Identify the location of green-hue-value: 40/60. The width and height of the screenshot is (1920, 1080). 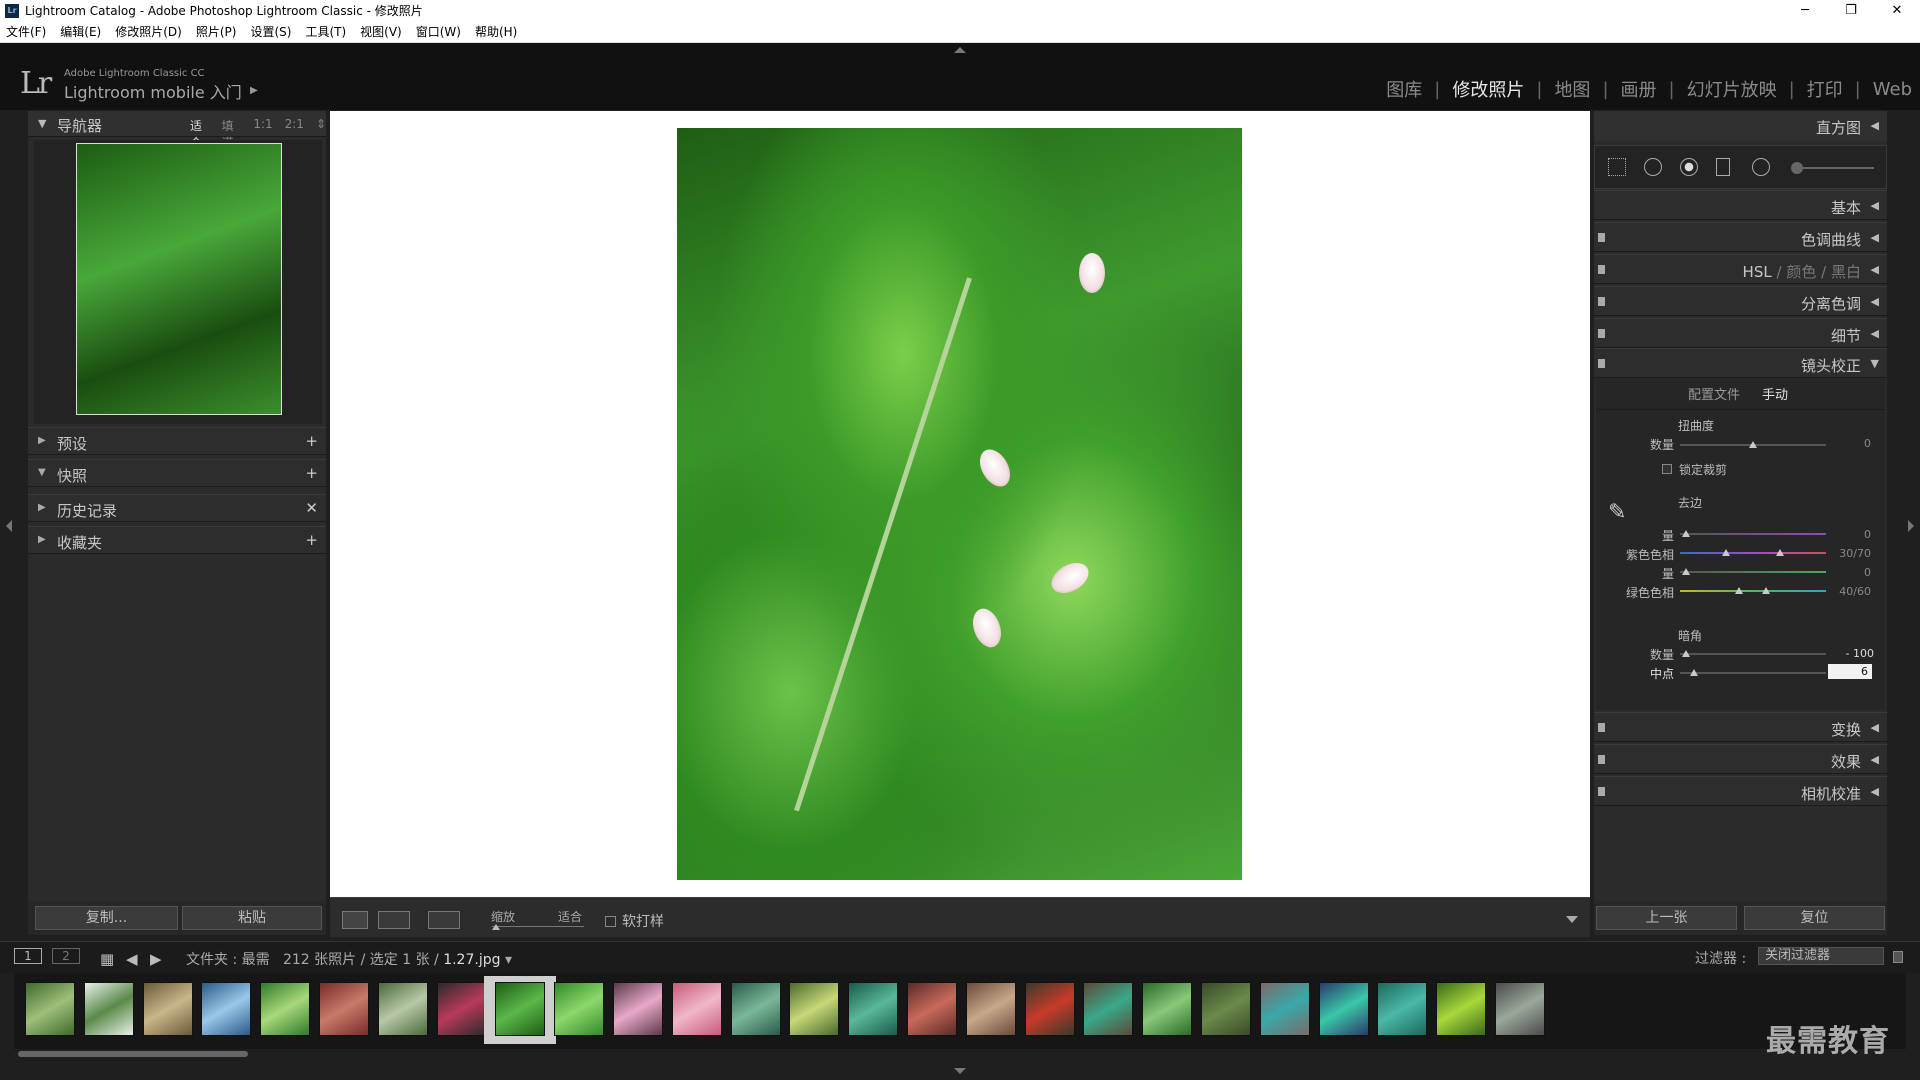
(1851, 591).